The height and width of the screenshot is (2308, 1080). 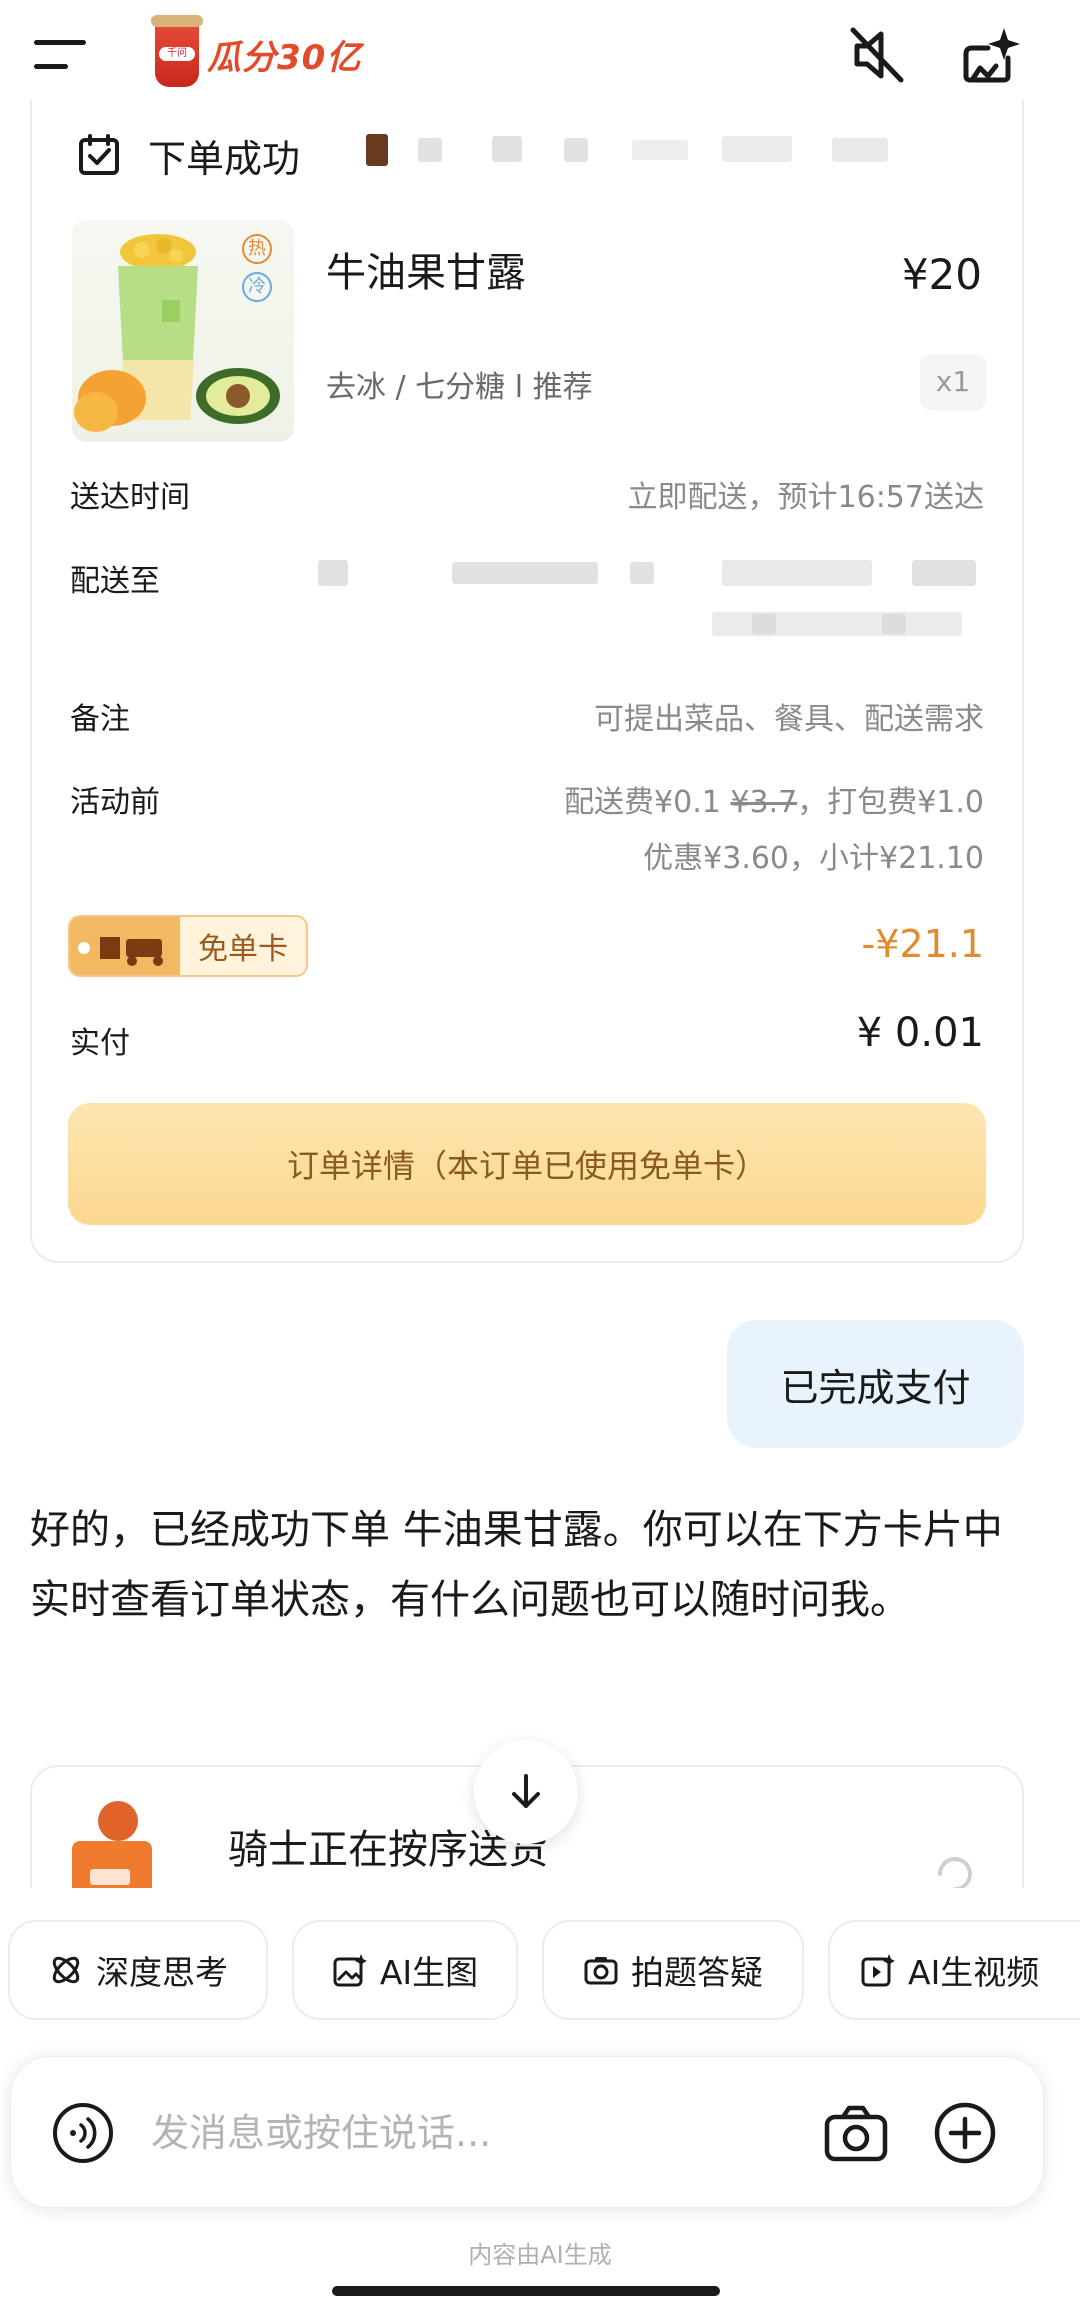 What do you see at coordinates (764, 802) in the screenshot?
I see `original-delivery-fee: ¥3.7` at bounding box center [764, 802].